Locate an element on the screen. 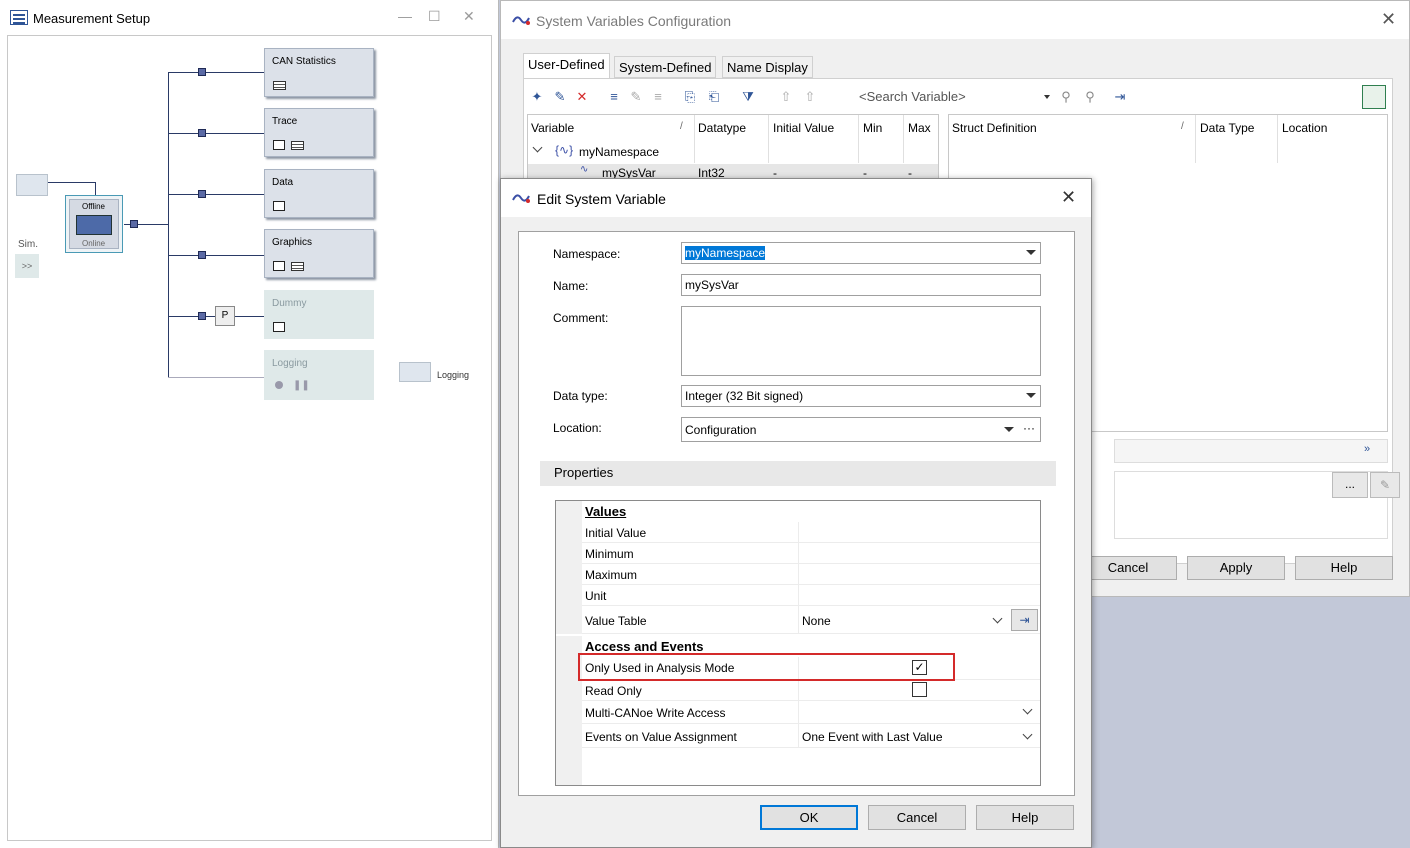 The image size is (1410, 848). tree-namespace: myNamespace is located at coordinates (619, 152).